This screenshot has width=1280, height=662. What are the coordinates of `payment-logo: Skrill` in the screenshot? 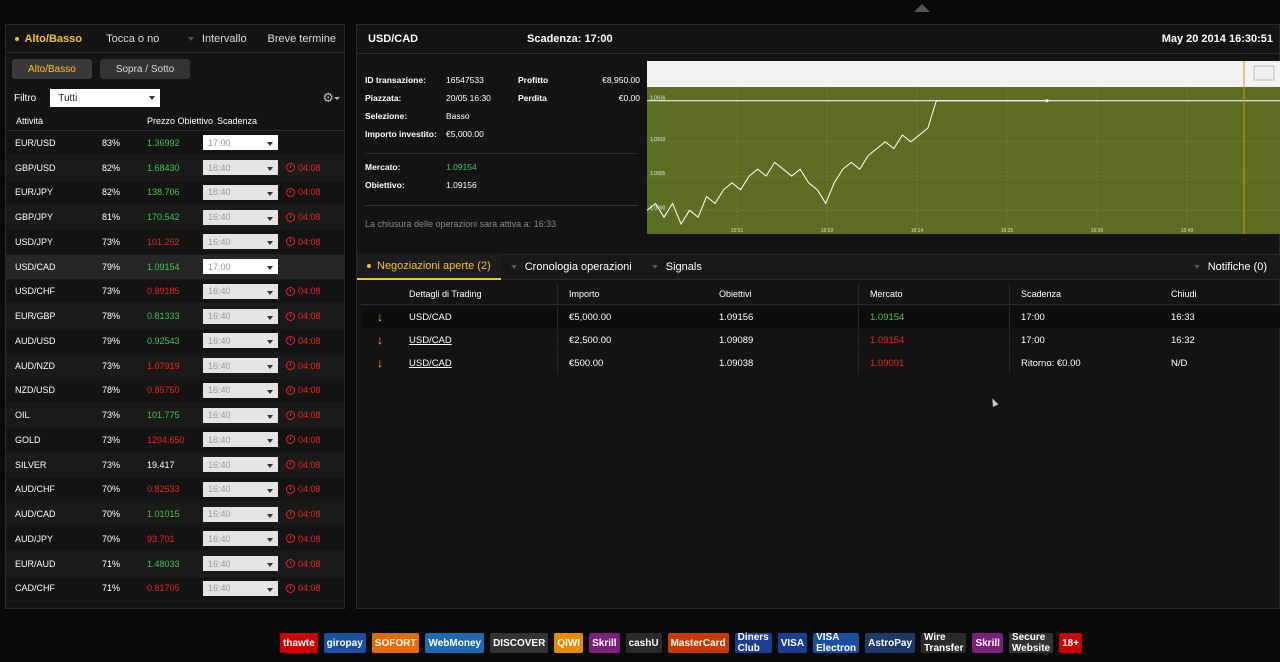 It's located at (604, 643).